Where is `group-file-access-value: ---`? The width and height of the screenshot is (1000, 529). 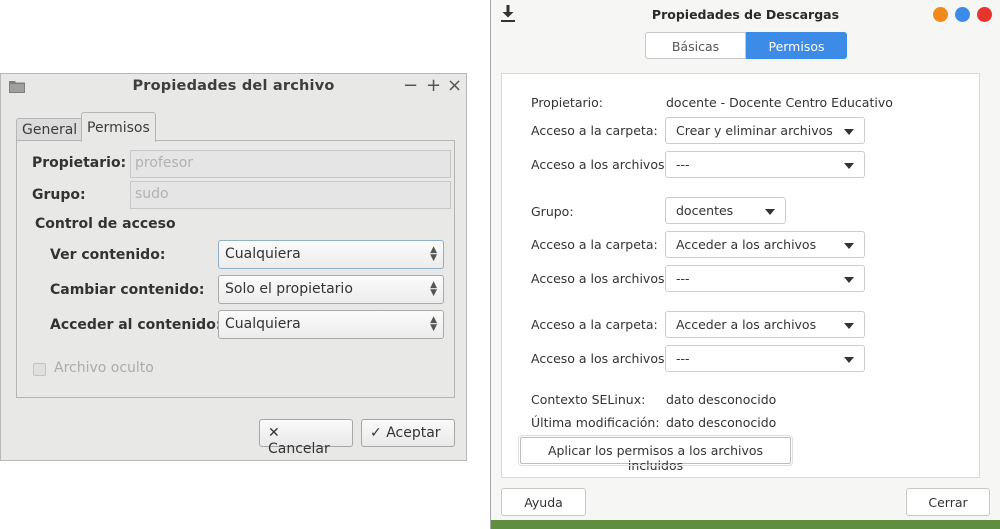
group-file-access-value: --- is located at coordinates (683, 278).